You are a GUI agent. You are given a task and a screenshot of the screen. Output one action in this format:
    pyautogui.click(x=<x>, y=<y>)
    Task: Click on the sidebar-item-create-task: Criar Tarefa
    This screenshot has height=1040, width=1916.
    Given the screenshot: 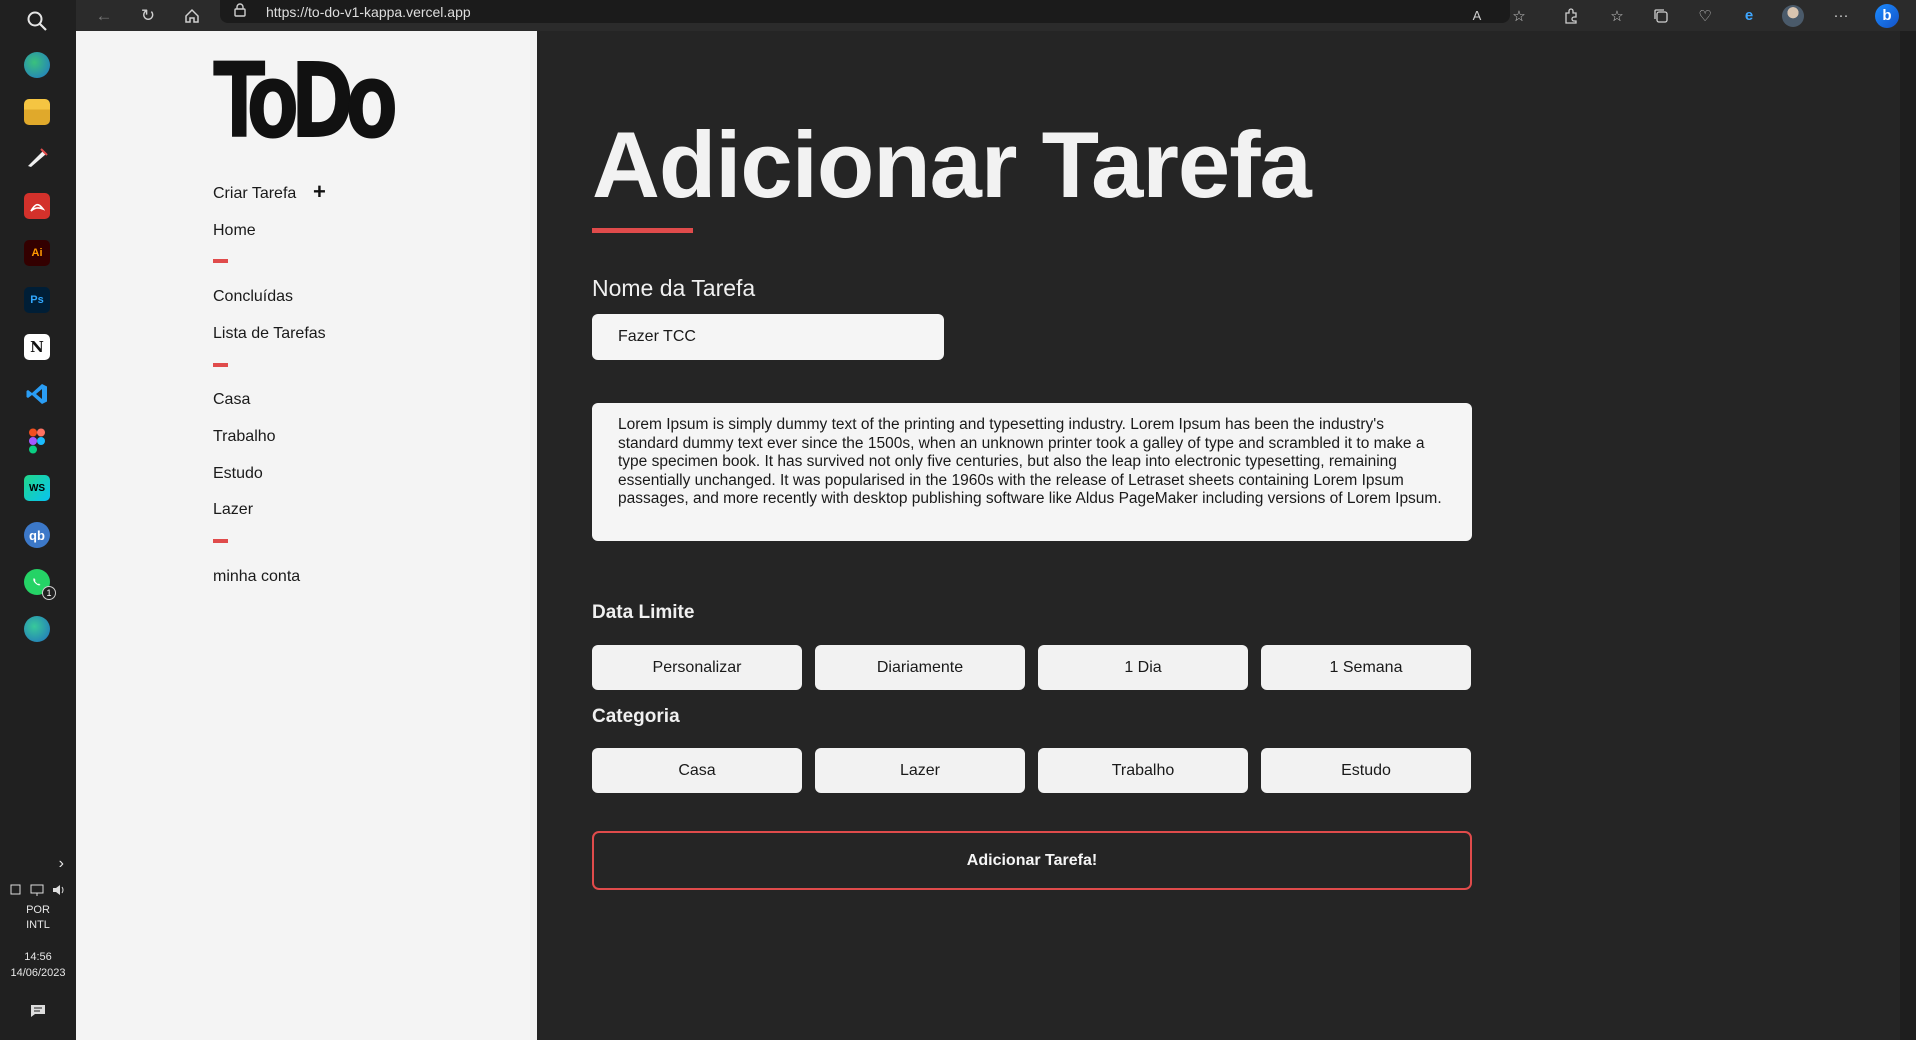 What is the action you would take?
    pyautogui.click(x=254, y=194)
    